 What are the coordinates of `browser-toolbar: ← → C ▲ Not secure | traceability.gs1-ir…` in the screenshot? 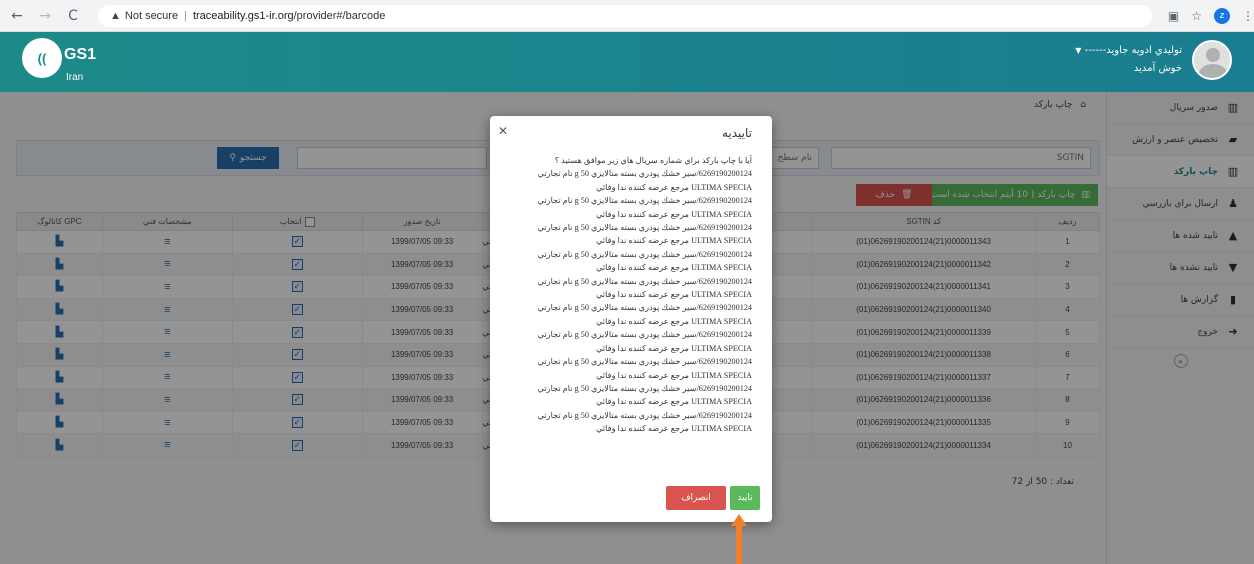 It's located at (627, 16).